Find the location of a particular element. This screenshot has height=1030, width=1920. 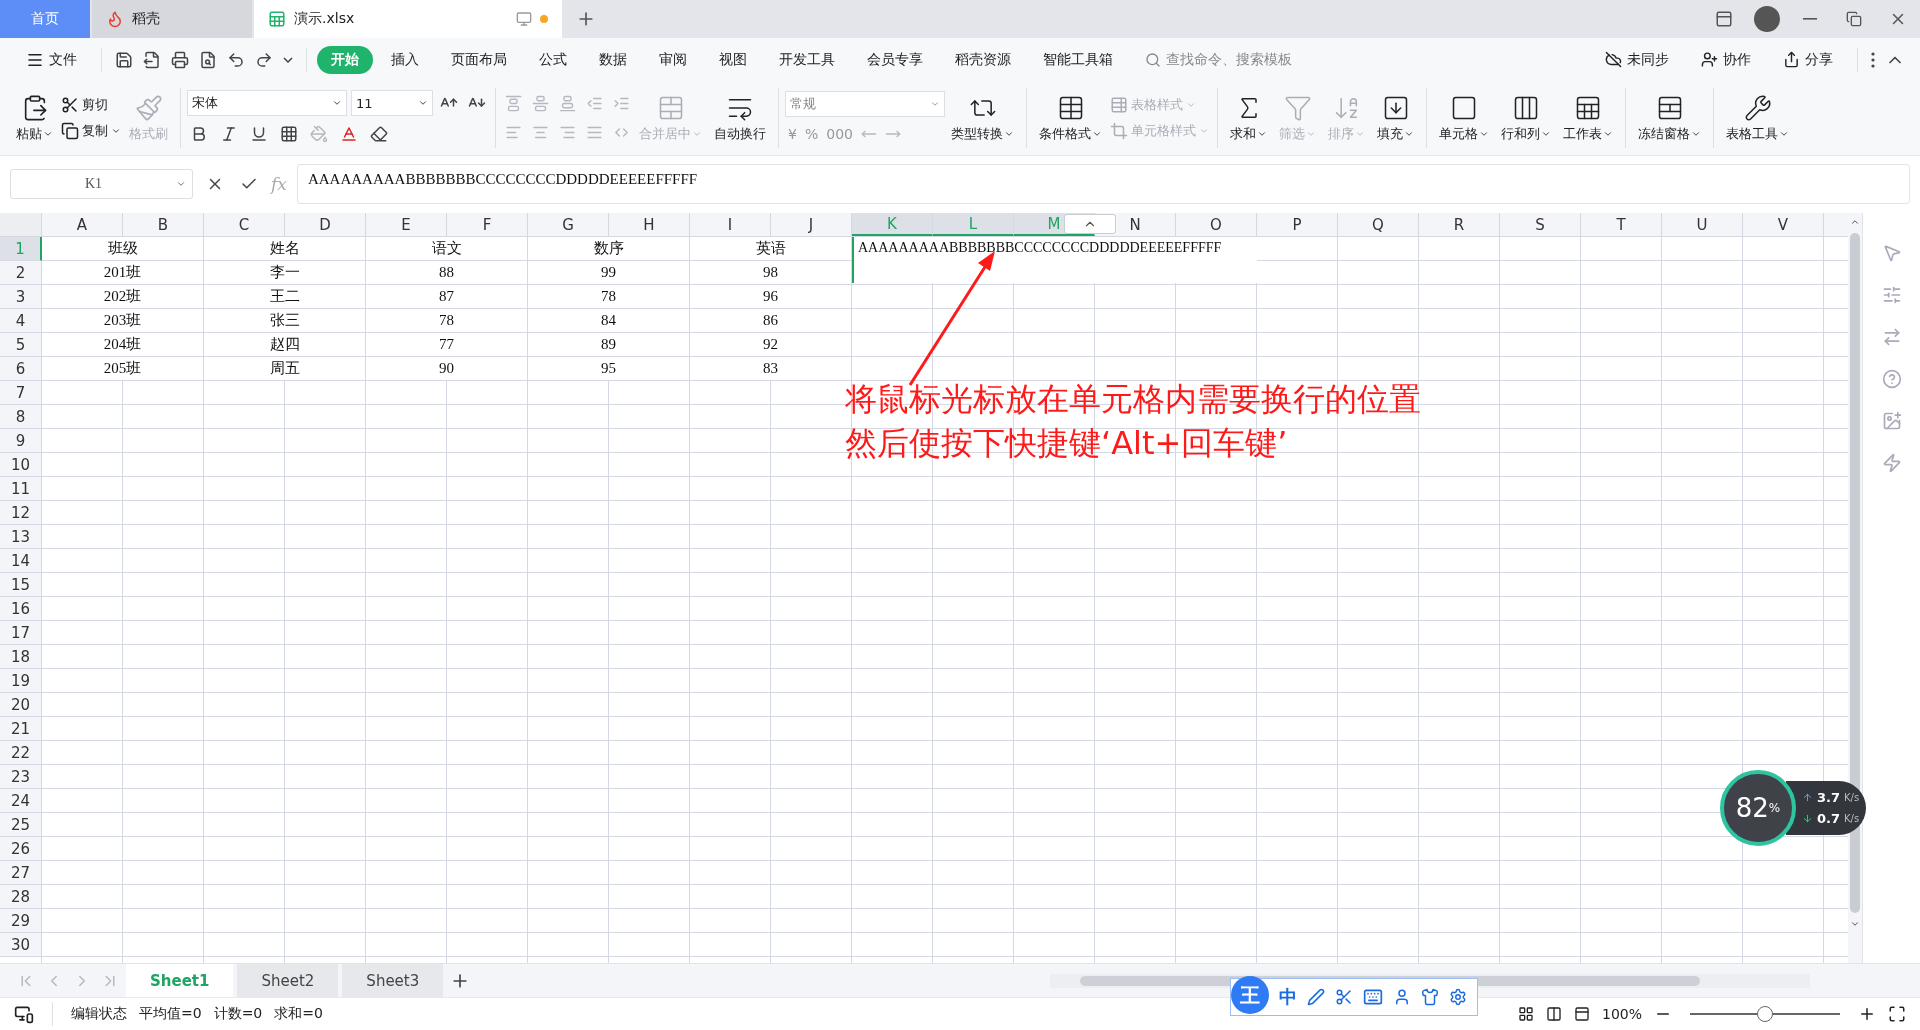

fullscreen-icon is located at coordinates (1897, 1014).